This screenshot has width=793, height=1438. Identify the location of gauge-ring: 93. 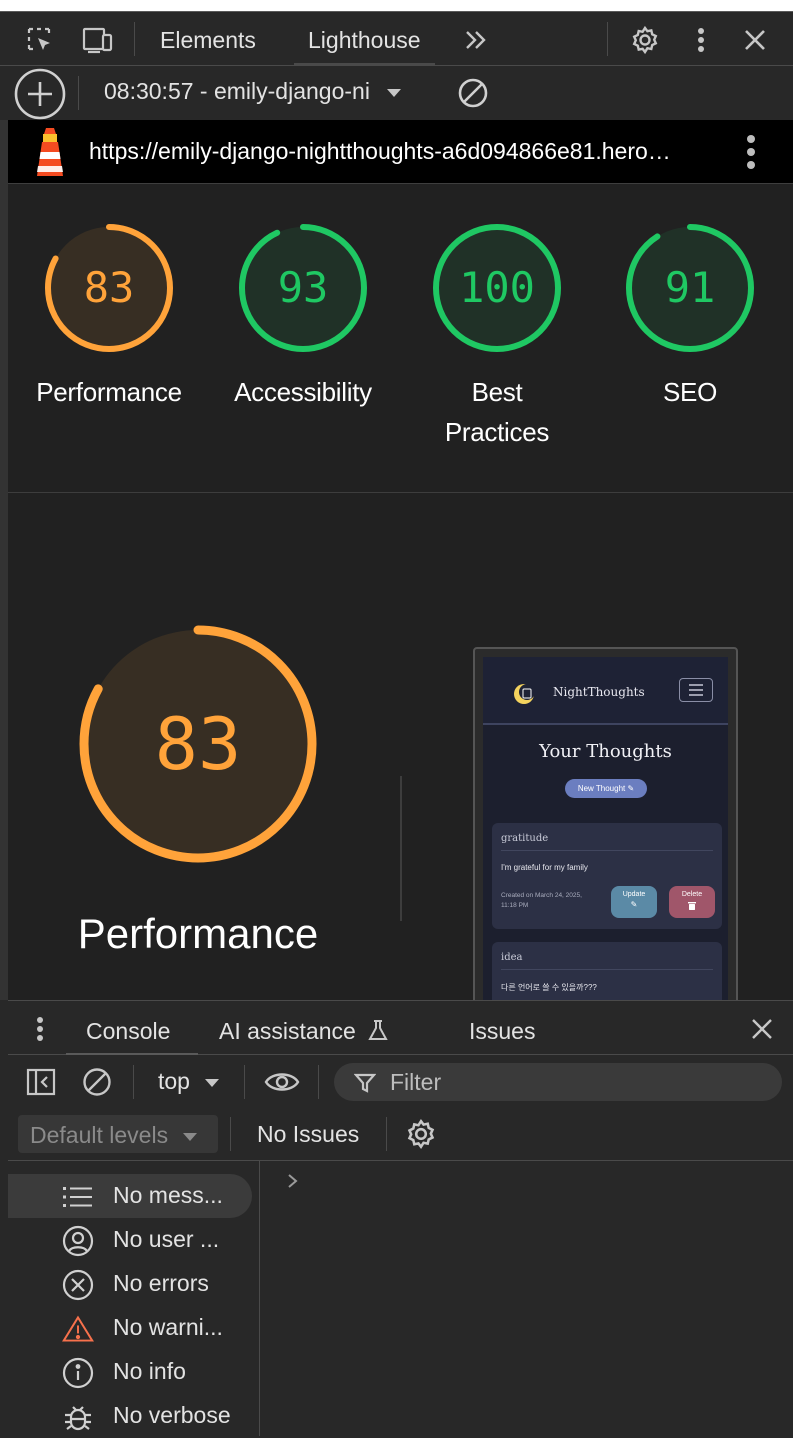
(303, 288).